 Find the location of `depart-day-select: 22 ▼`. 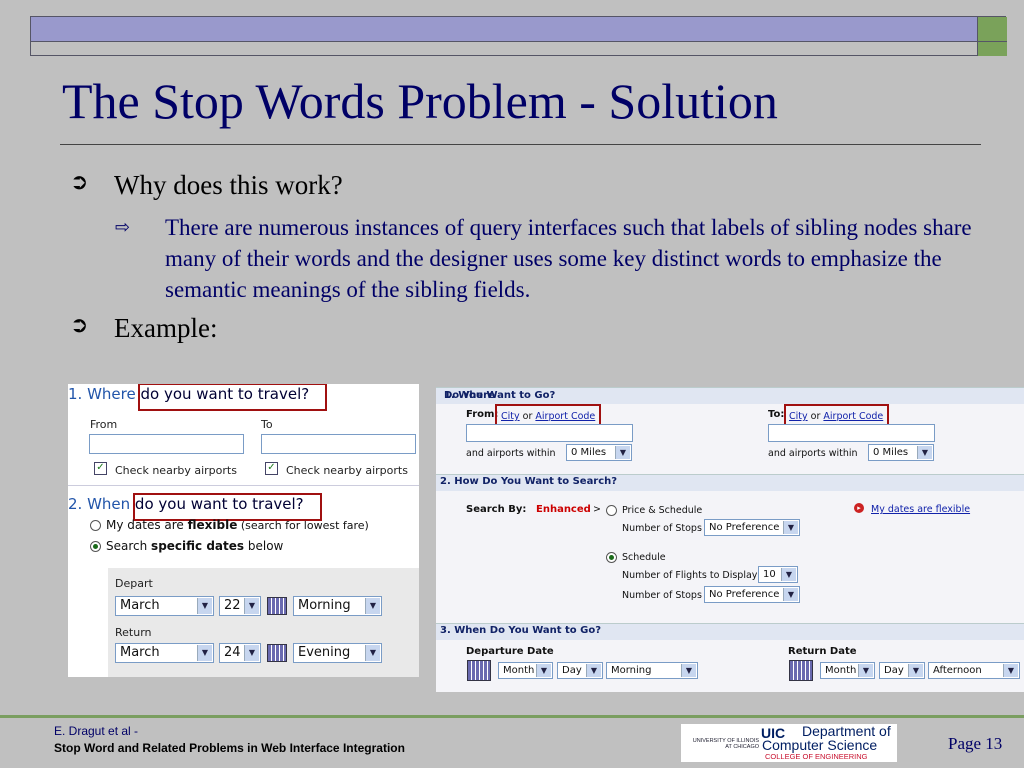

depart-day-select: 22 ▼ is located at coordinates (240, 606).